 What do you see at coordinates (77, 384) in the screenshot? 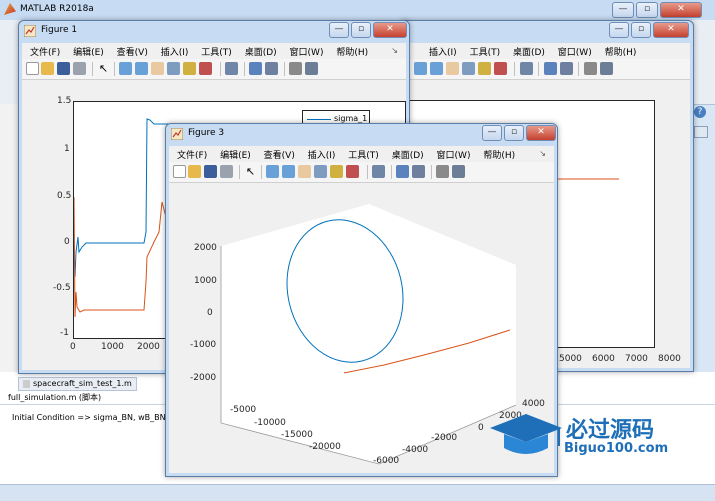
I see `editor-file-tab: spacecraft_sim_test_1.m` at bounding box center [77, 384].